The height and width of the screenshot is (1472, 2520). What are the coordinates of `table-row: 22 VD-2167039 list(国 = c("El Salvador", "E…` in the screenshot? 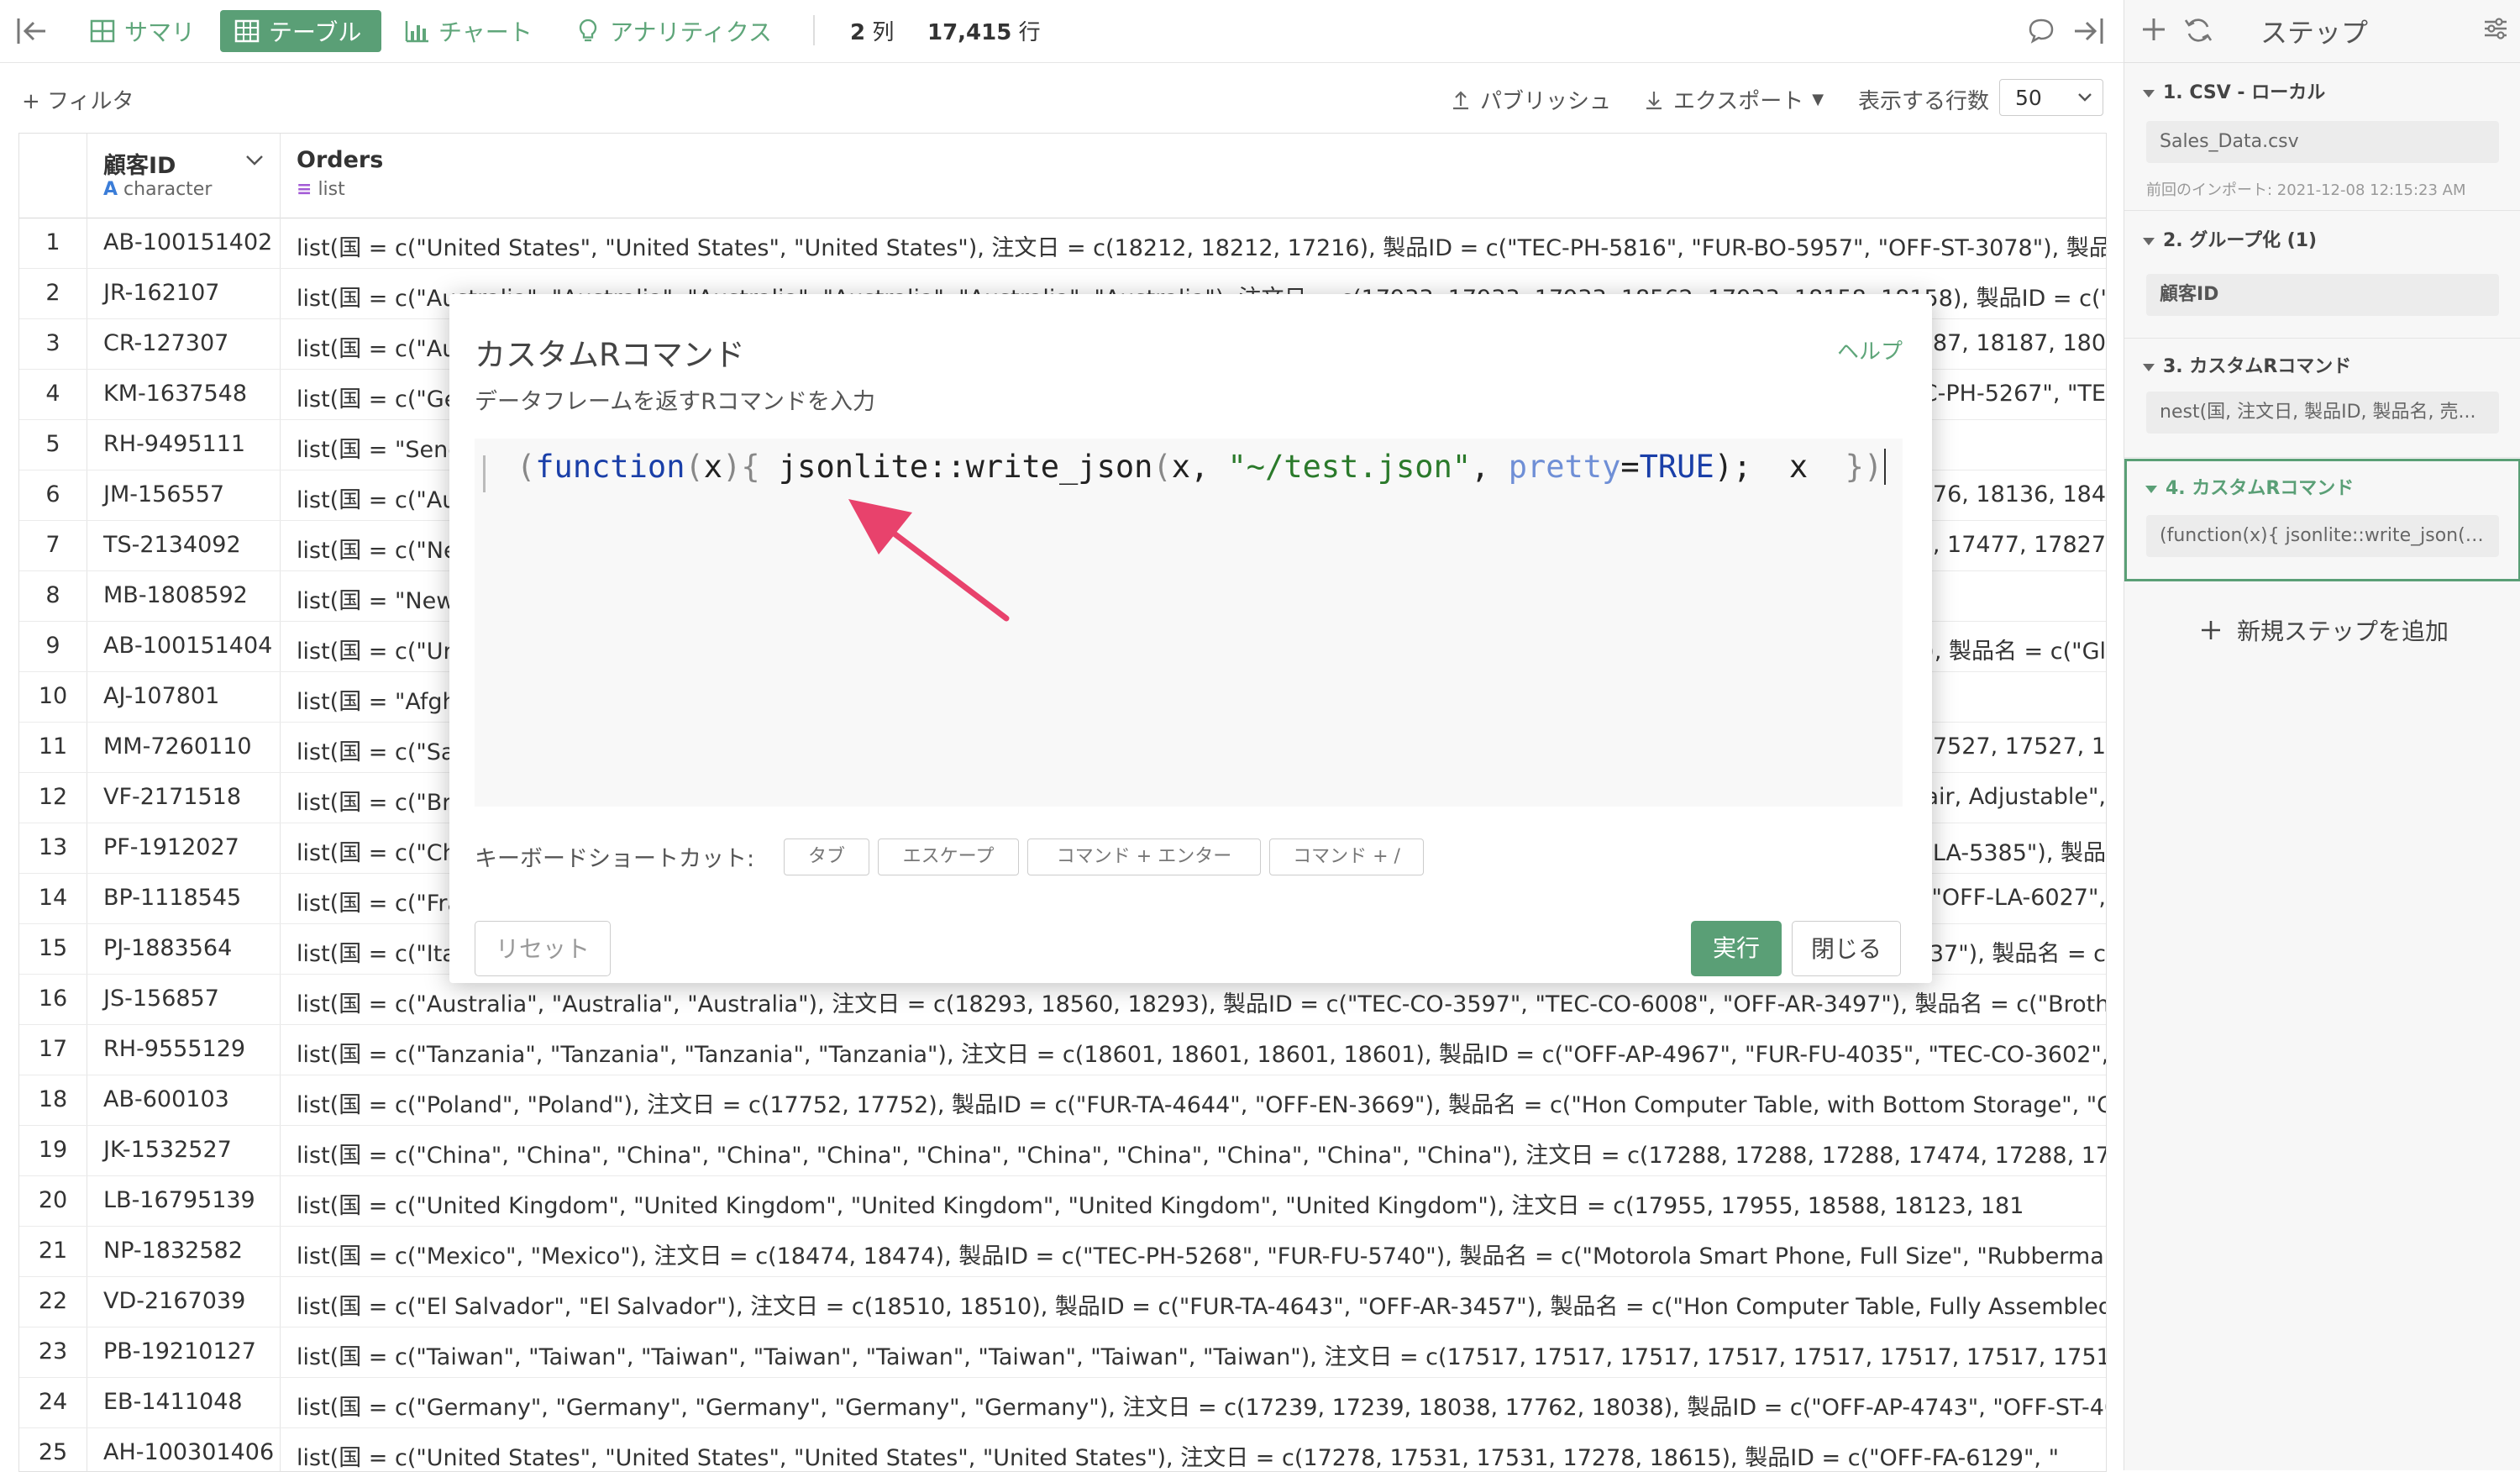 It's located at (1062, 1301).